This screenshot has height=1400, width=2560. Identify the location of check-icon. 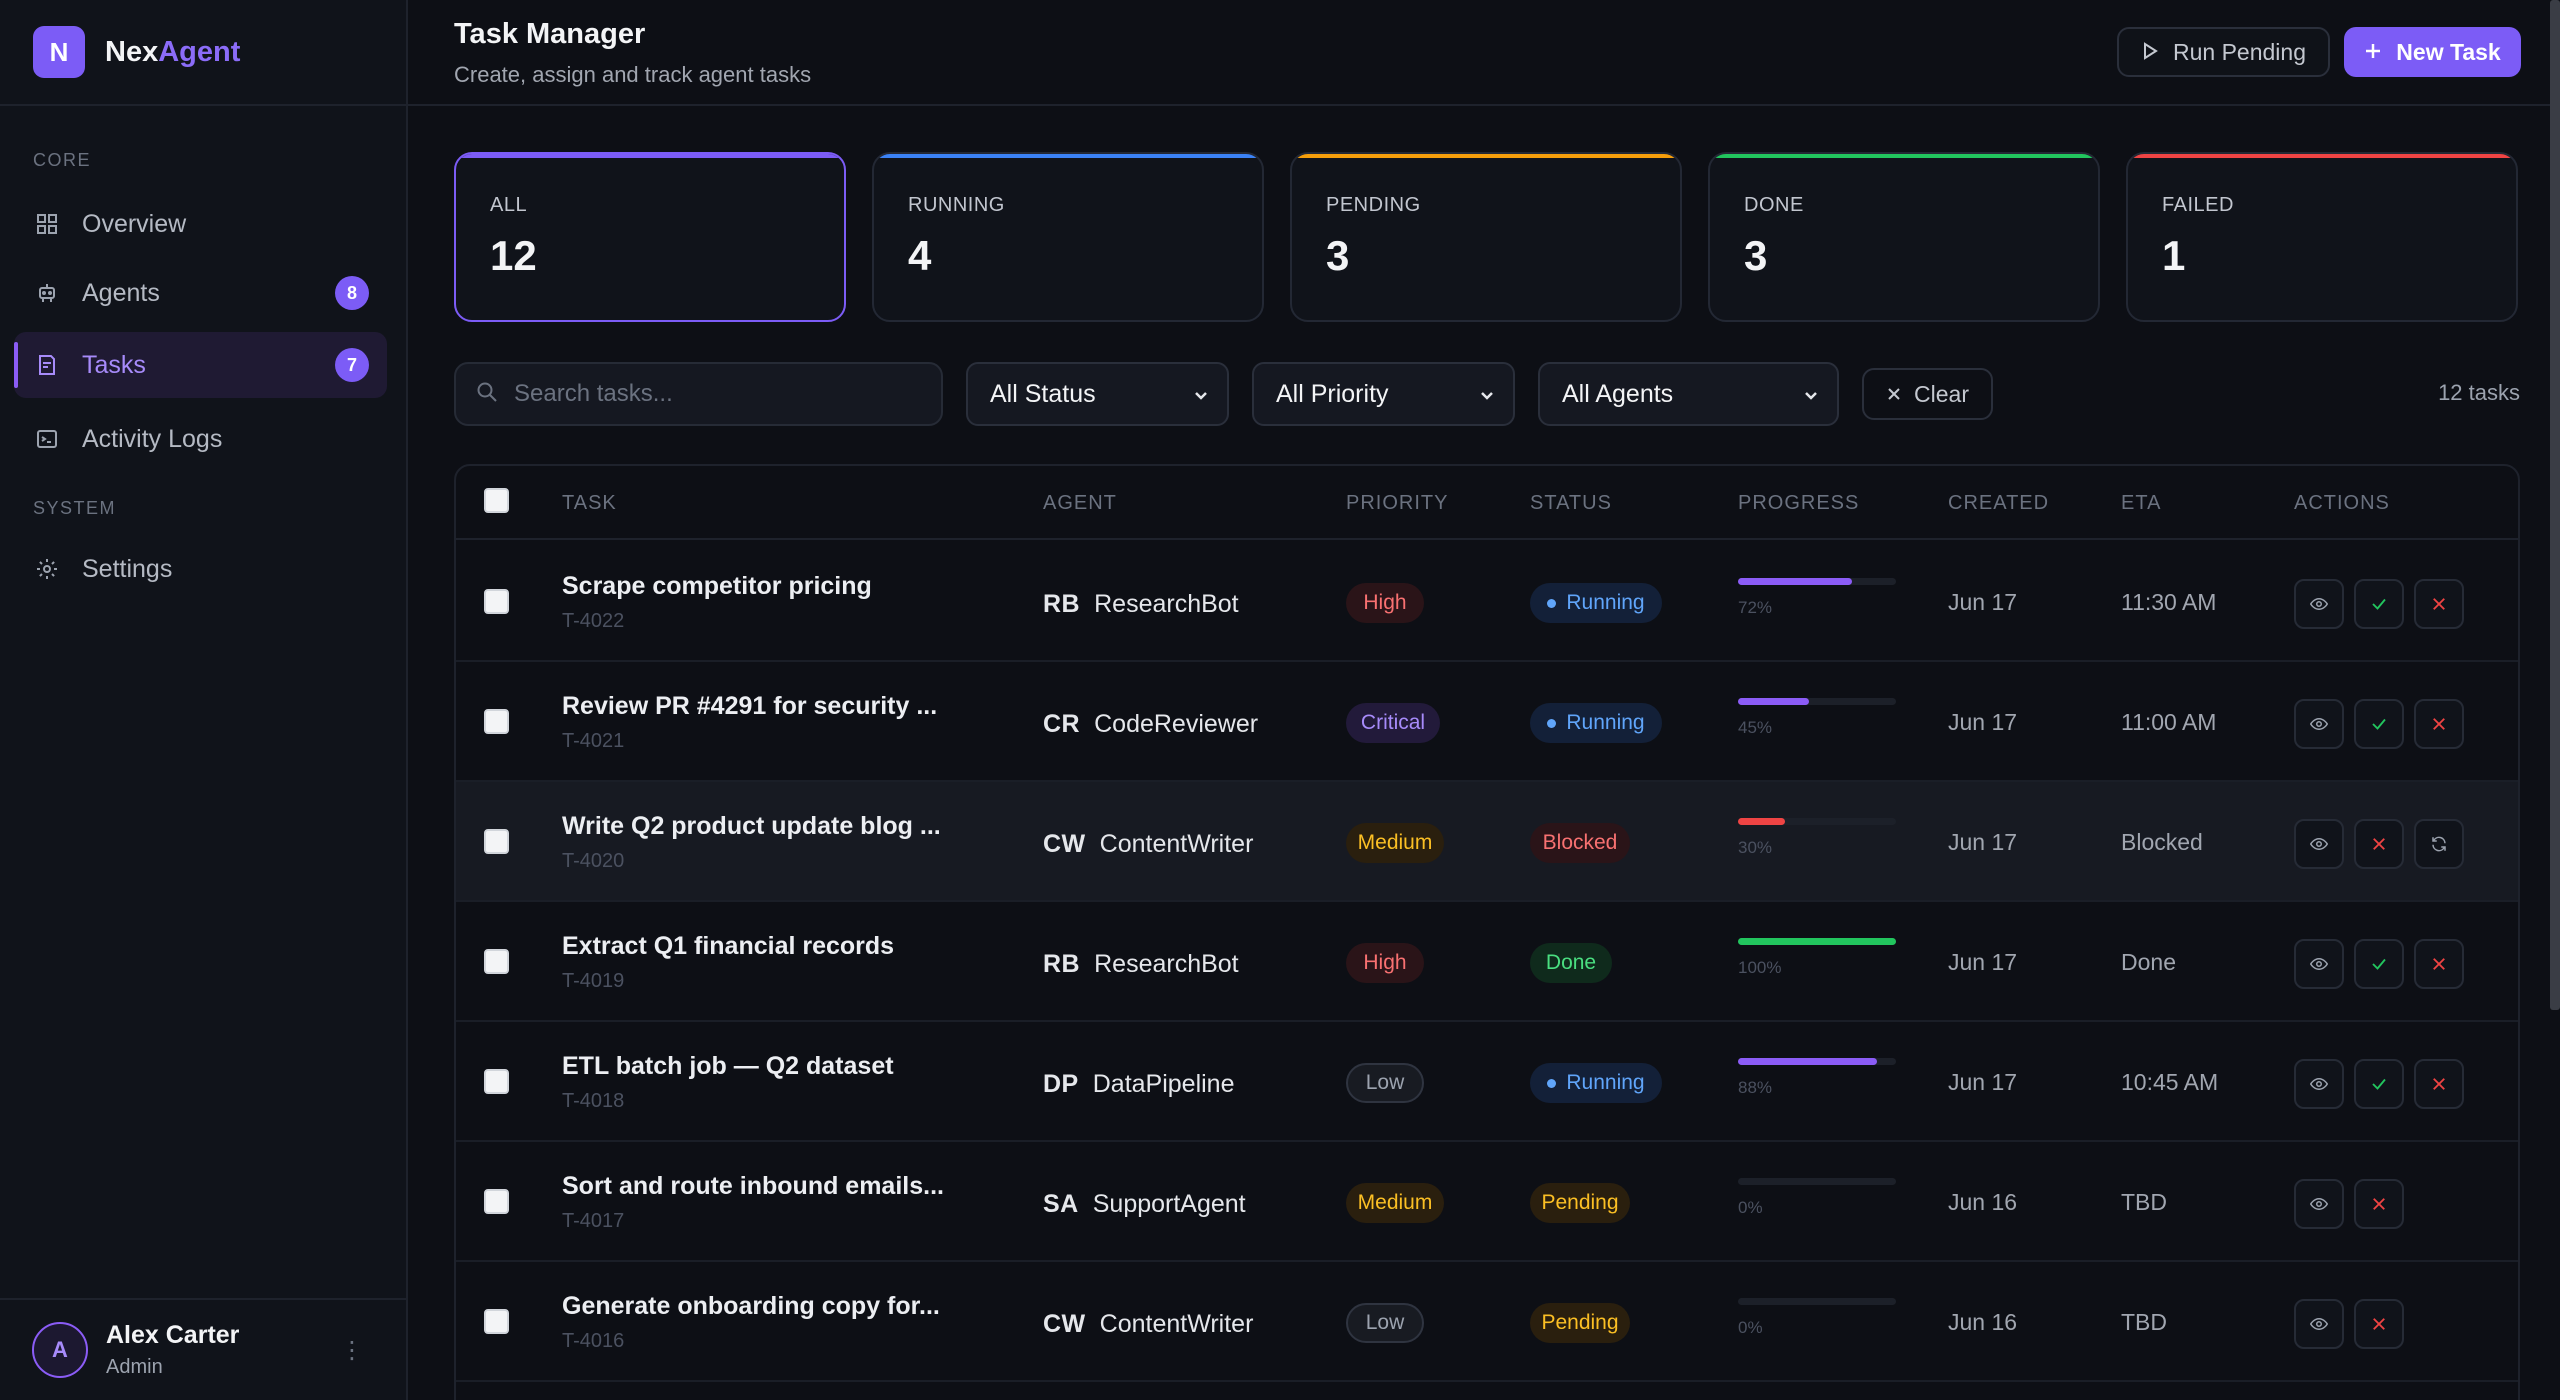
(2379, 964).